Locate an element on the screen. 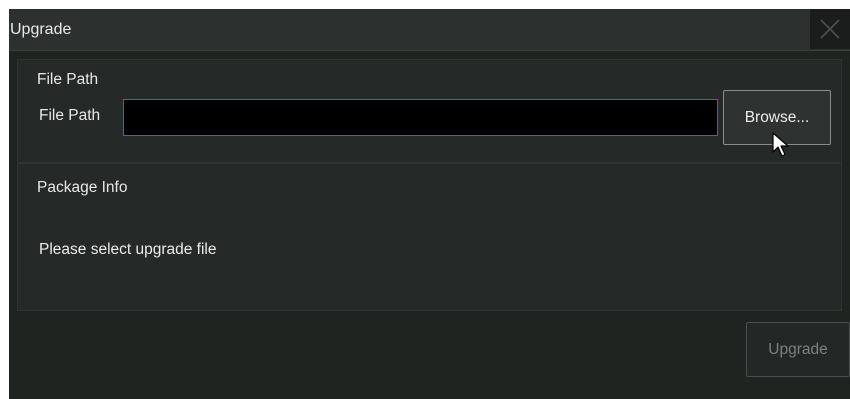 Image resolution: width=850 pixels, height=399 pixels. dialog-title: Upgrade is located at coordinates (41, 29).